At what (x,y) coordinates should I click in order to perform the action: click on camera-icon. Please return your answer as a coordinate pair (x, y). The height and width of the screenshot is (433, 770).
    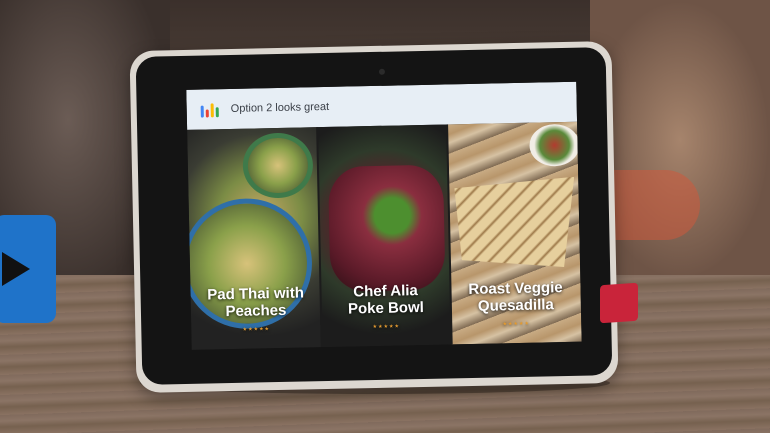
    Looking at the image, I should click on (382, 71).